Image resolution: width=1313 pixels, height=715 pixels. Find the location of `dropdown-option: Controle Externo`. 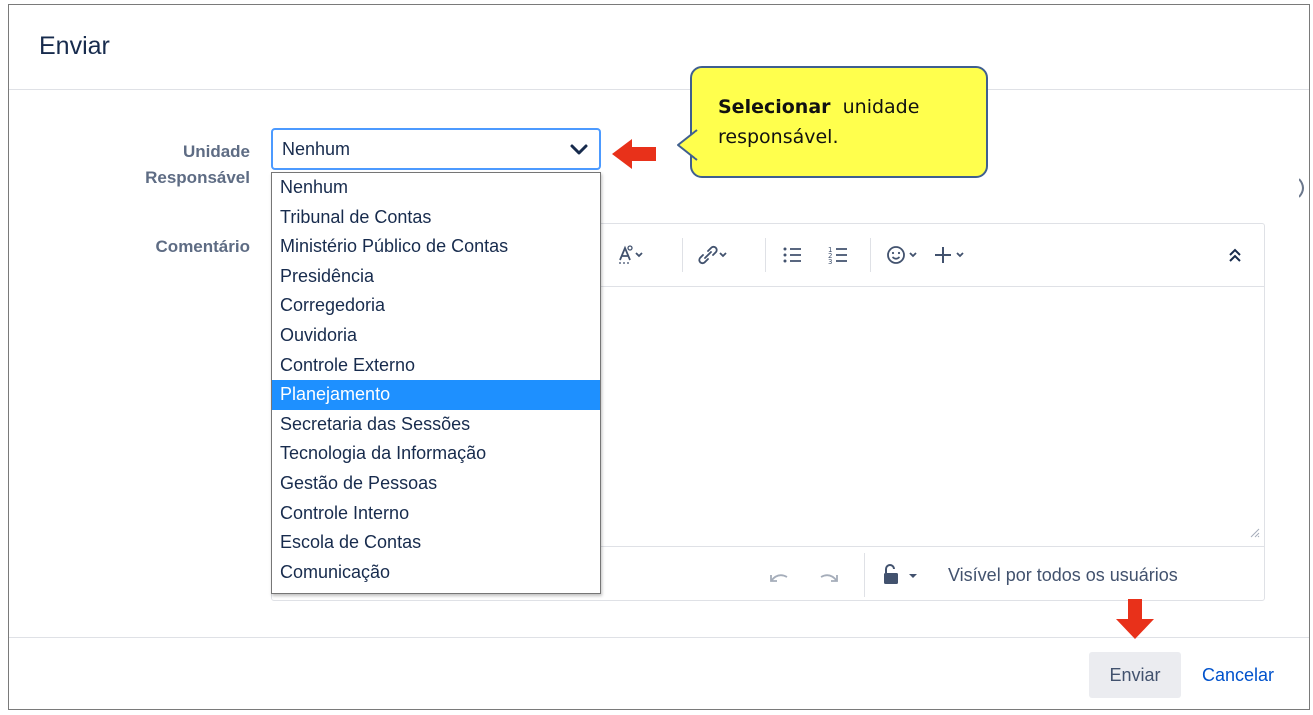

dropdown-option: Controle Externo is located at coordinates (436, 366).